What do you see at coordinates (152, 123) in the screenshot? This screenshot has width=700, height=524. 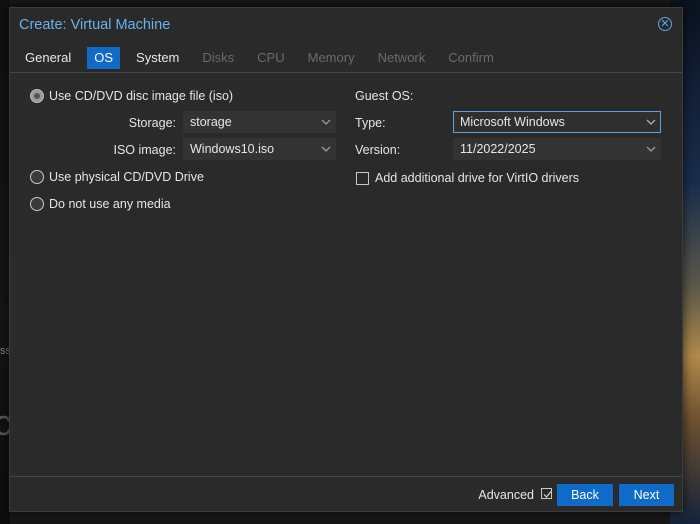 I see `storage-label: Storage:` at bounding box center [152, 123].